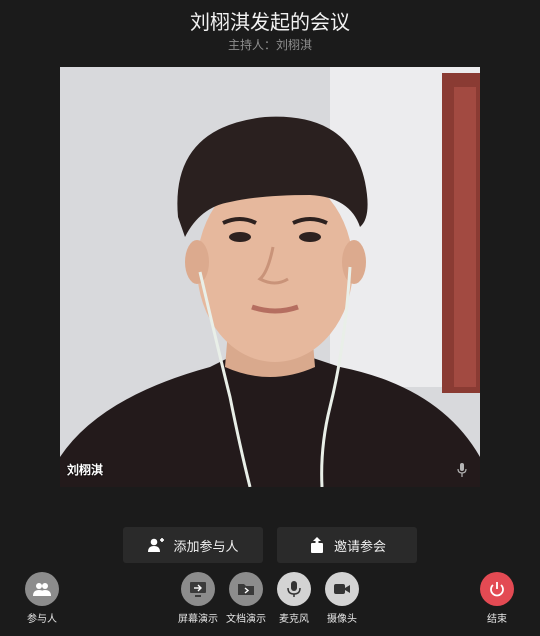 Image resolution: width=540 pixels, height=636 pixels. What do you see at coordinates (359, 547) in the screenshot?
I see `invite-label: 邀请参会` at bounding box center [359, 547].